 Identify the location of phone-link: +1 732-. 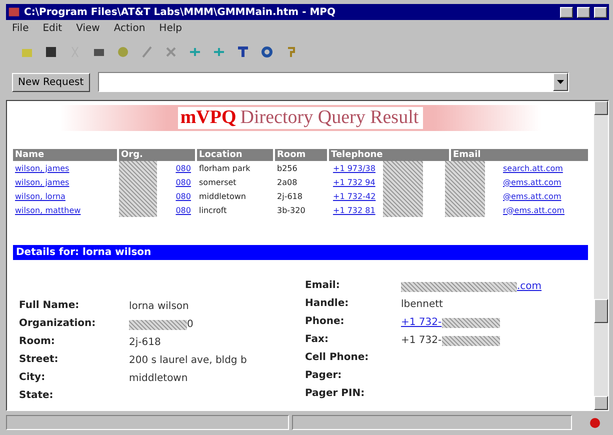
(421, 322).